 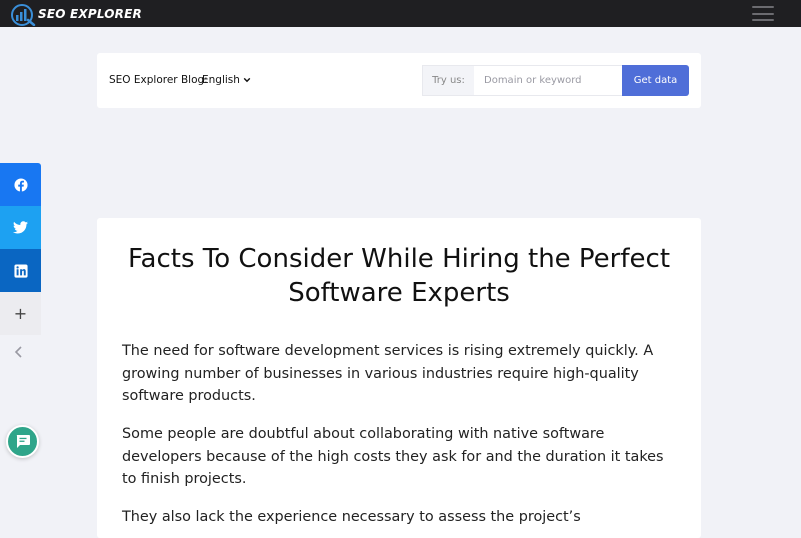 I want to click on language-value: English, so click(x=221, y=80).